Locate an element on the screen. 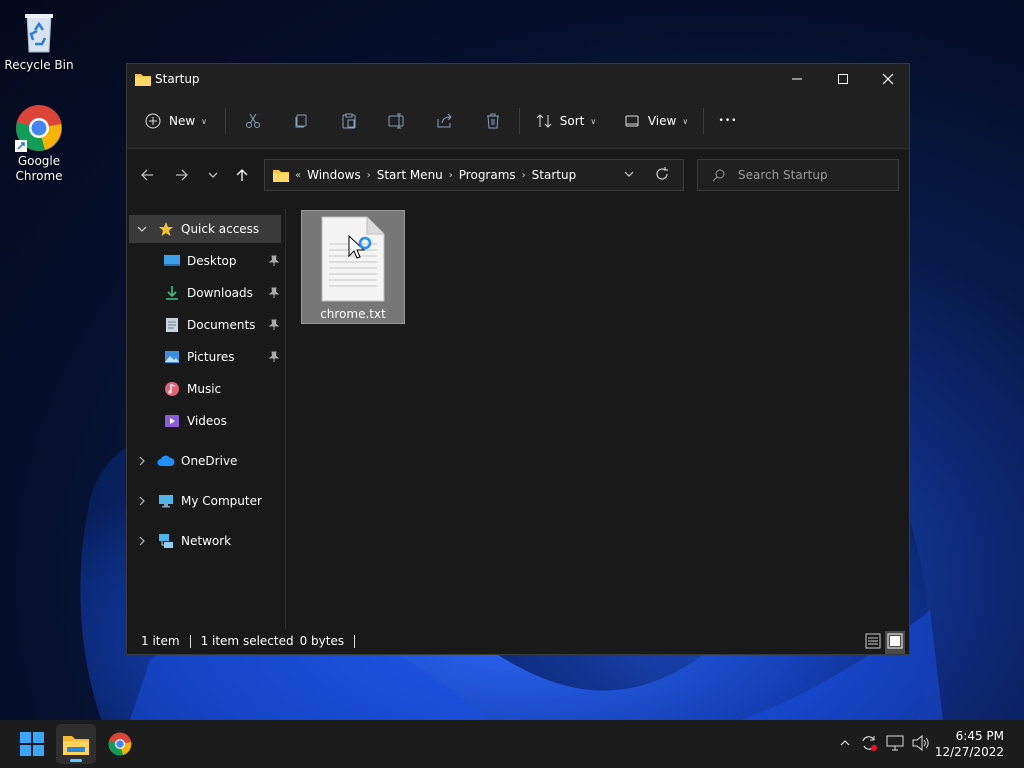 The width and height of the screenshot is (1024, 768). start-button is located at coordinates (32, 744).